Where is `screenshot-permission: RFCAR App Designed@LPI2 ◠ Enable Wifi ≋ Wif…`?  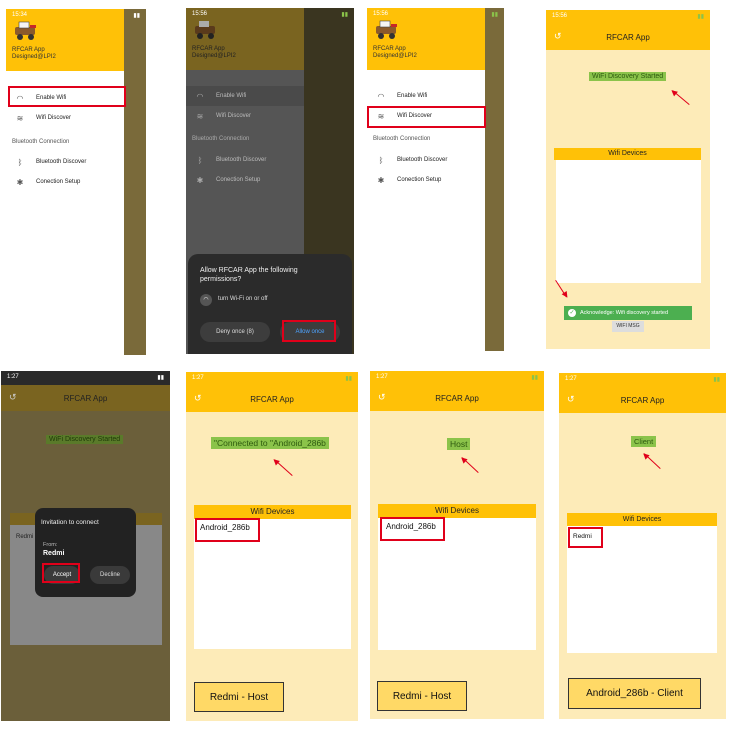 screenshot-permission: RFCAR App Designed@LPI2 ◠ Enable Wifi ≋ Wif… is located at coordinates (270, 181).